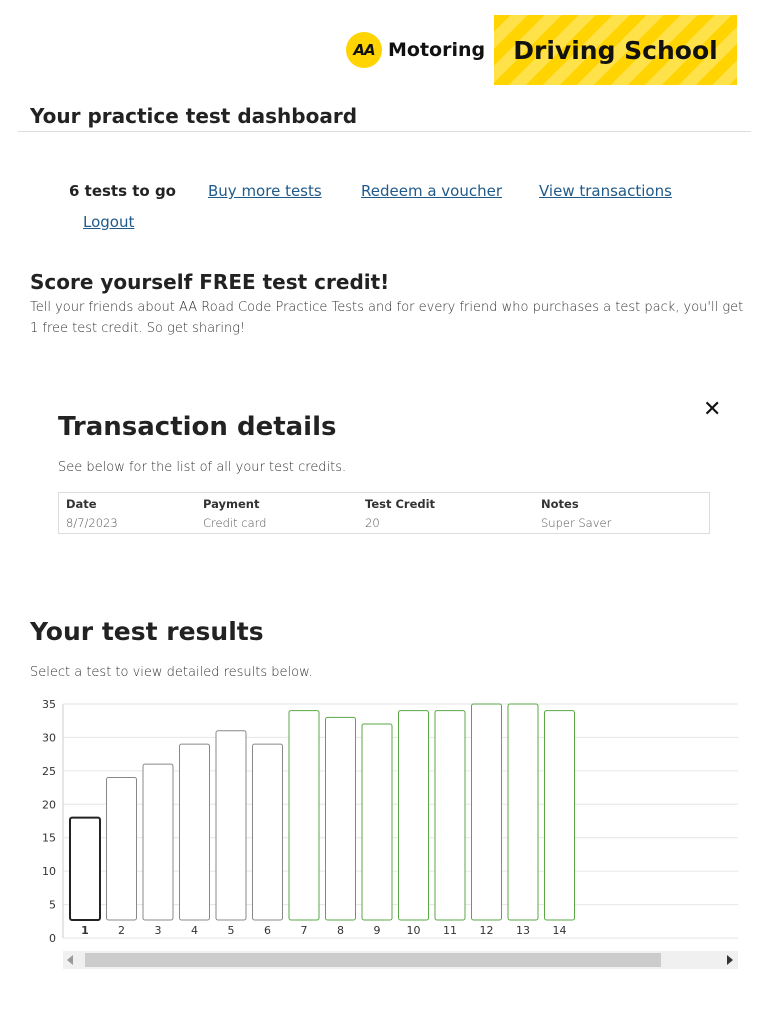  I want to click on x-tick-label: 2, so click(121, 930).